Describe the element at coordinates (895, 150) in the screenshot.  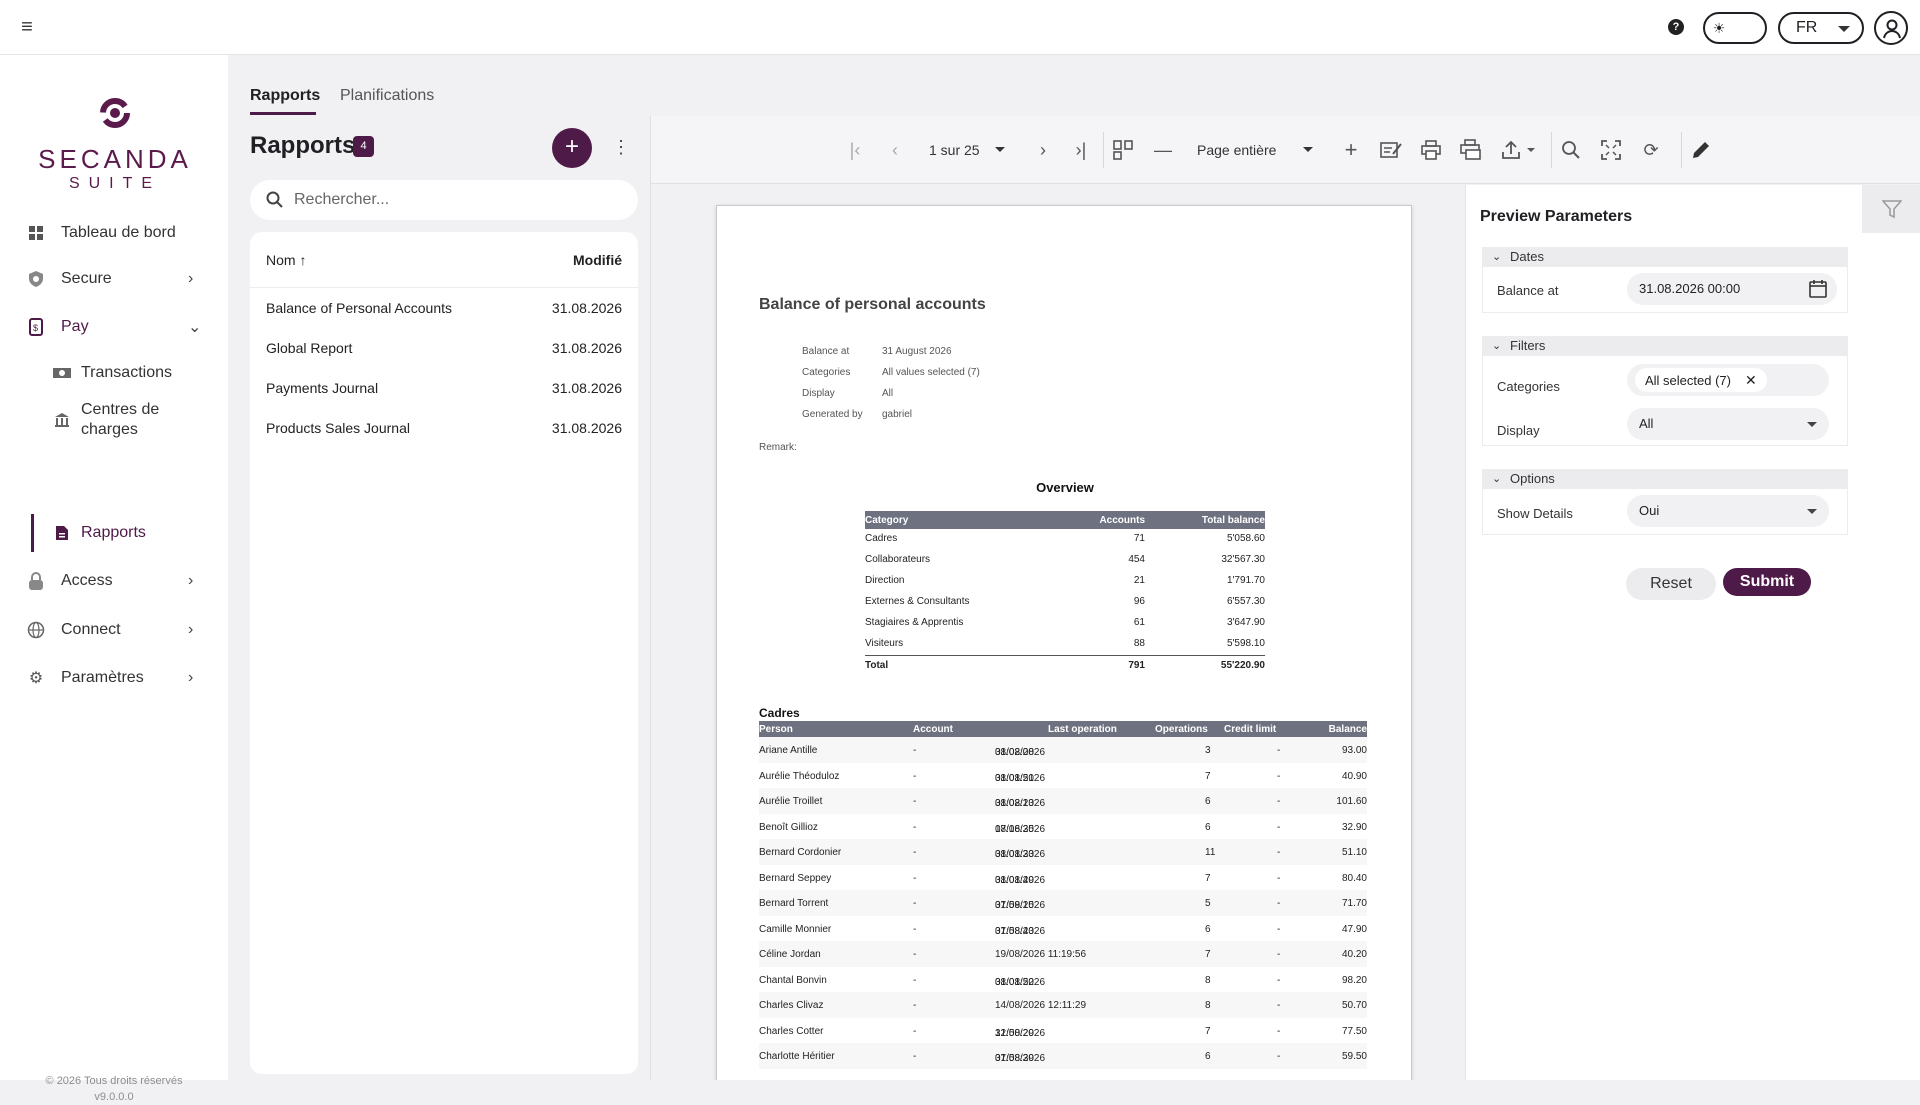
I see `prev-page-icon: ‹` at that location.